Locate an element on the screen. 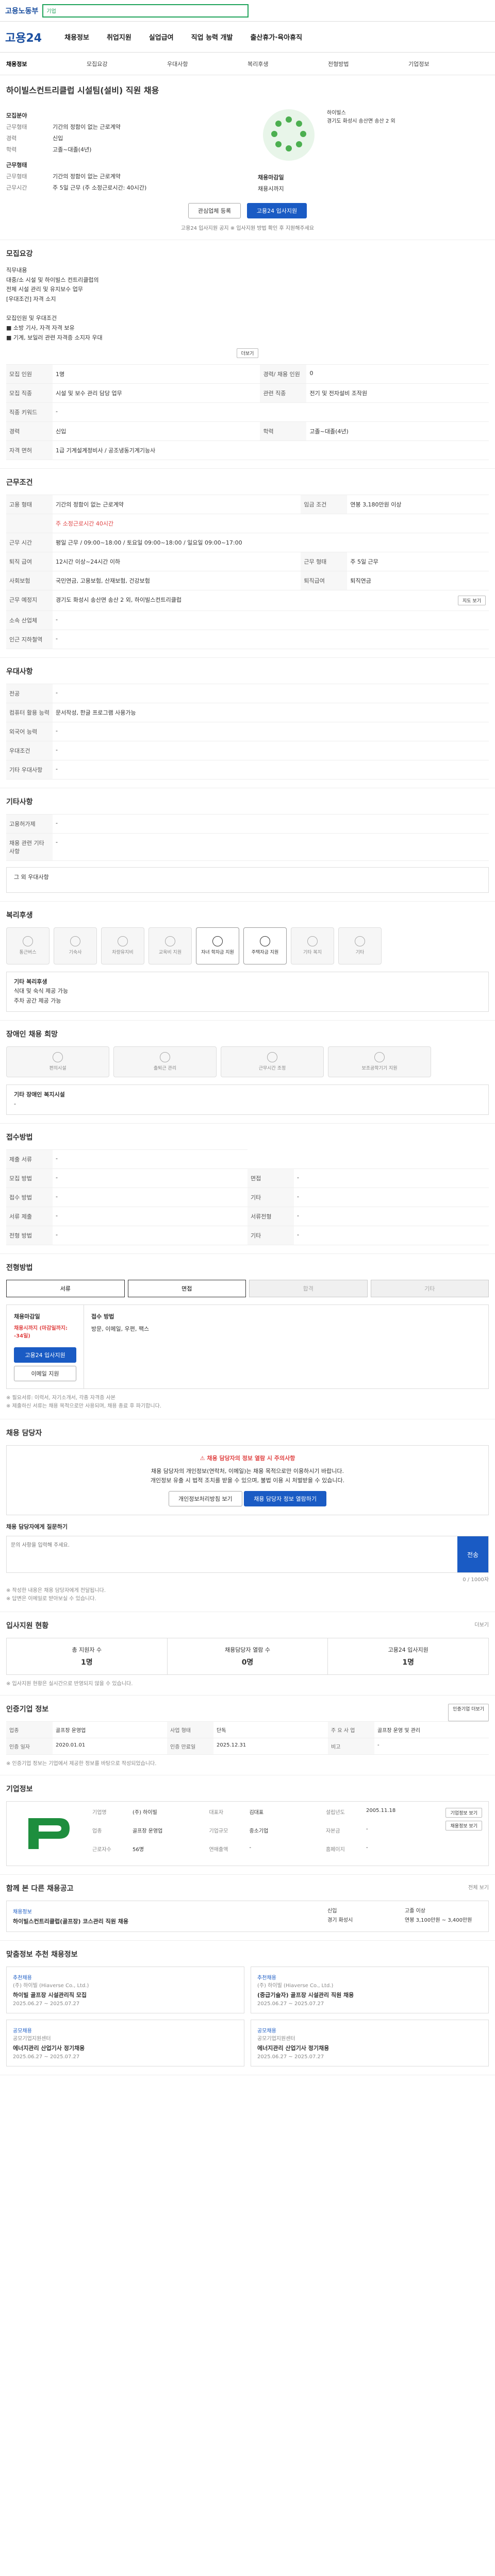 This screenshot has width=495, height=2576. privacy-policy-button: 개인정보처리방침 보기 is located at coordinates (205, 1498).